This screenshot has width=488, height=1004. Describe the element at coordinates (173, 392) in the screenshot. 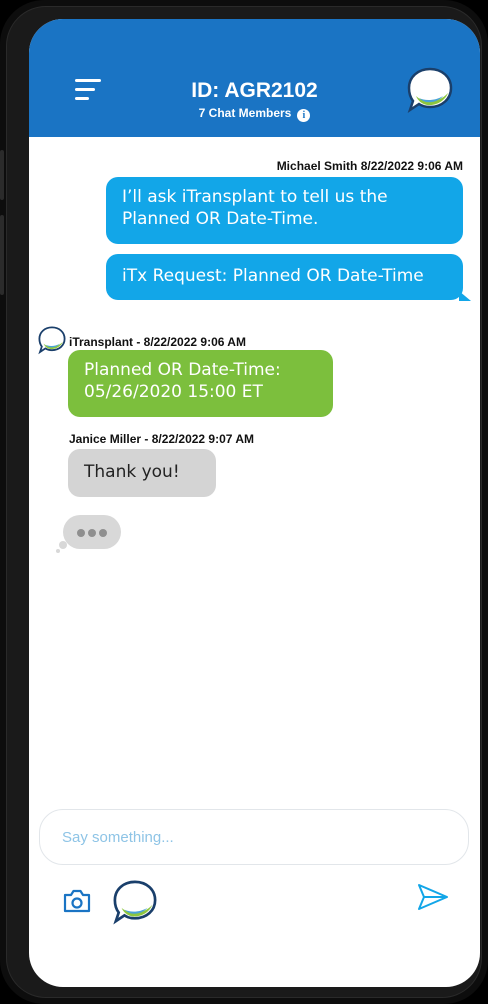

I see `bot-message-line: 05/26/2020 15:00 ET` at that location.